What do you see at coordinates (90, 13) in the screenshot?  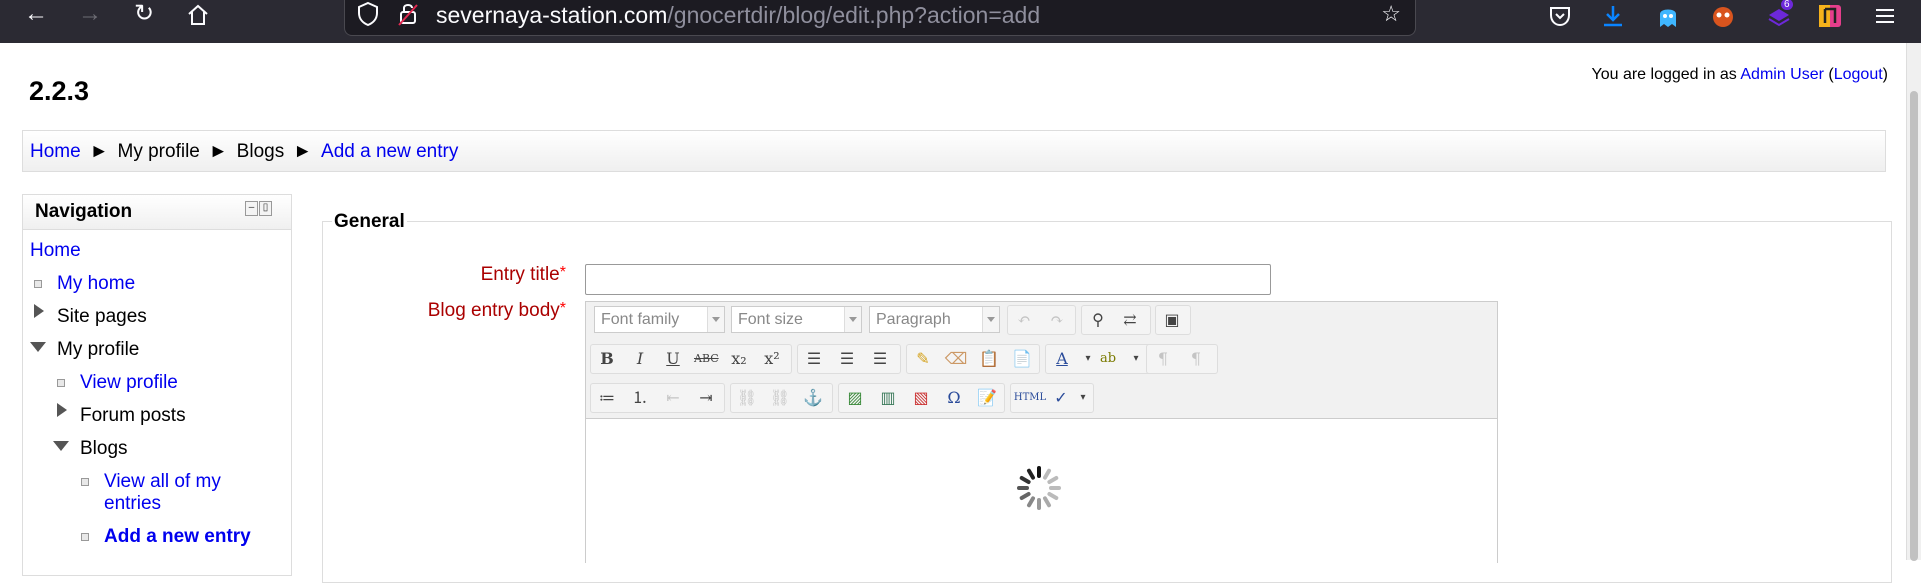 I see `forward-icon: →` at bounding box center [90, 13].